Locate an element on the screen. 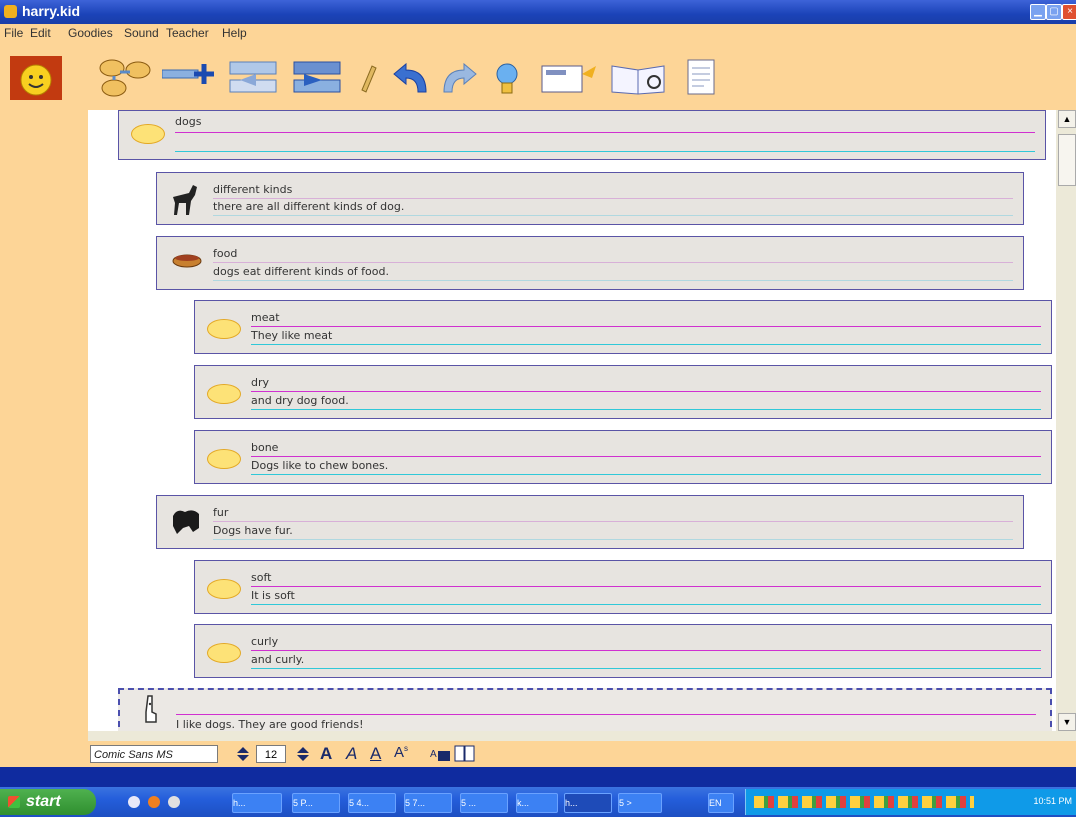 This screenshot has width=1076, height=817. maximize-button: ▢ is located at coordinates (1054, 12).